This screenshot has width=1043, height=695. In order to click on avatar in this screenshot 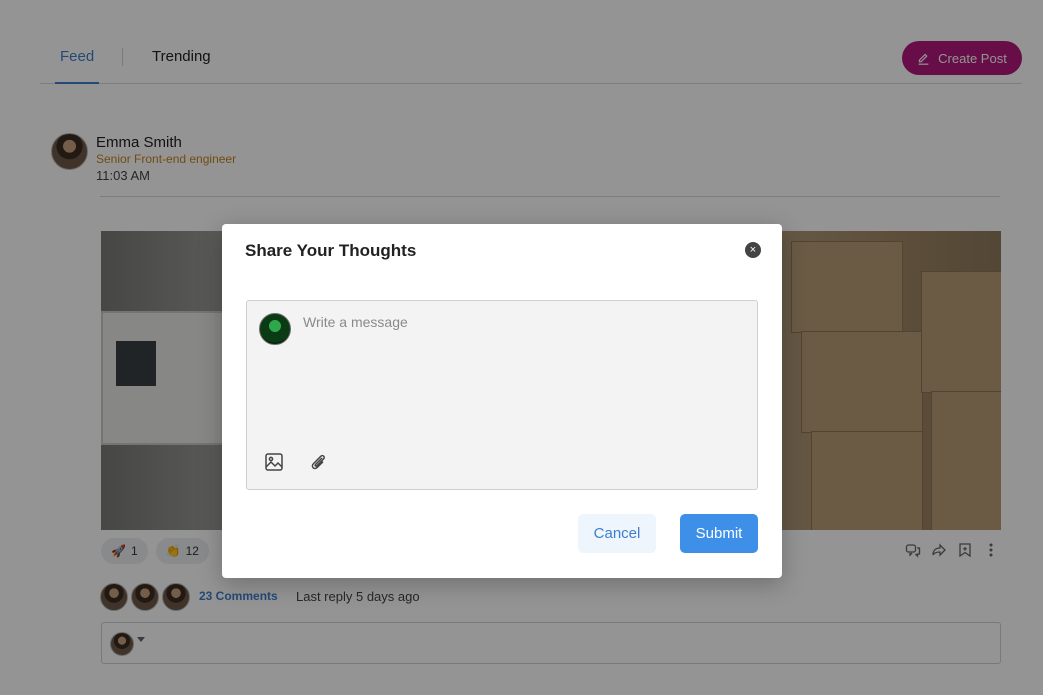, I will do `click(275, 329)`.